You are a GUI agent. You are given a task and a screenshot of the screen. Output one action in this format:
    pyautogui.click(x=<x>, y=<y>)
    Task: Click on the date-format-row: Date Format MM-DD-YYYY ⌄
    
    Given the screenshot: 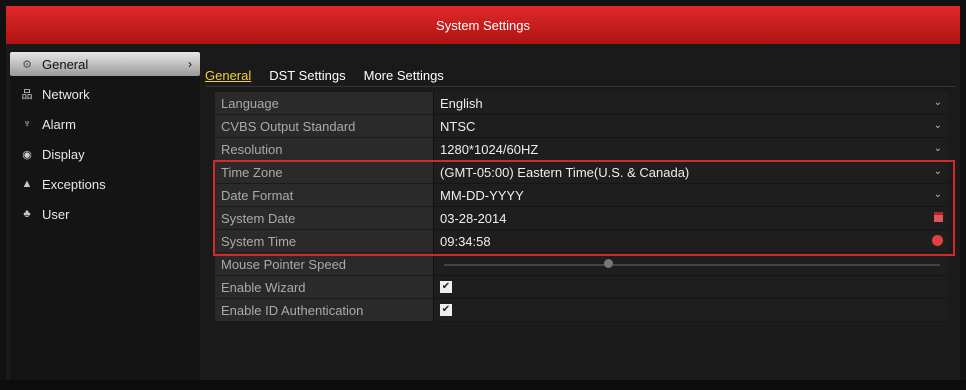 What is the action you would take?
    pyautogui.click(x=581, y=195)
    